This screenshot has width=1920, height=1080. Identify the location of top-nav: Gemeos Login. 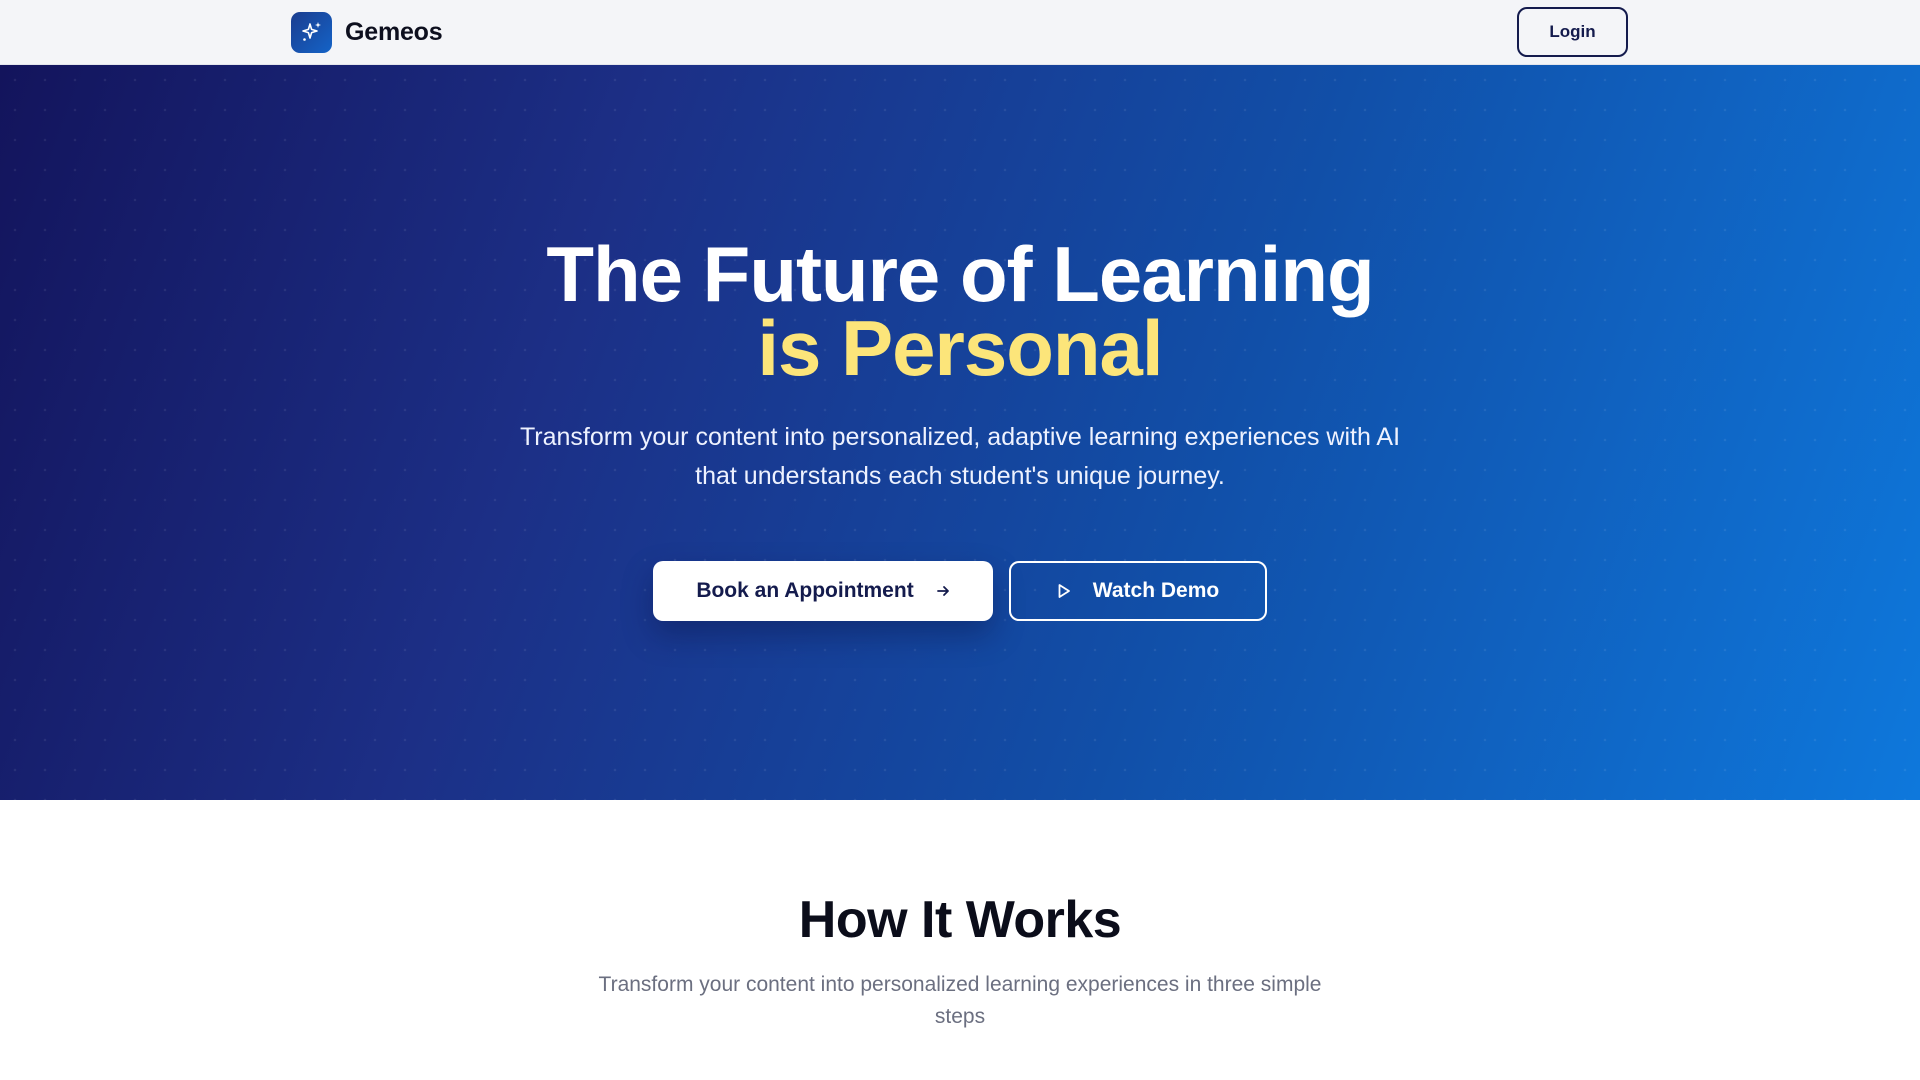
(960, 32).